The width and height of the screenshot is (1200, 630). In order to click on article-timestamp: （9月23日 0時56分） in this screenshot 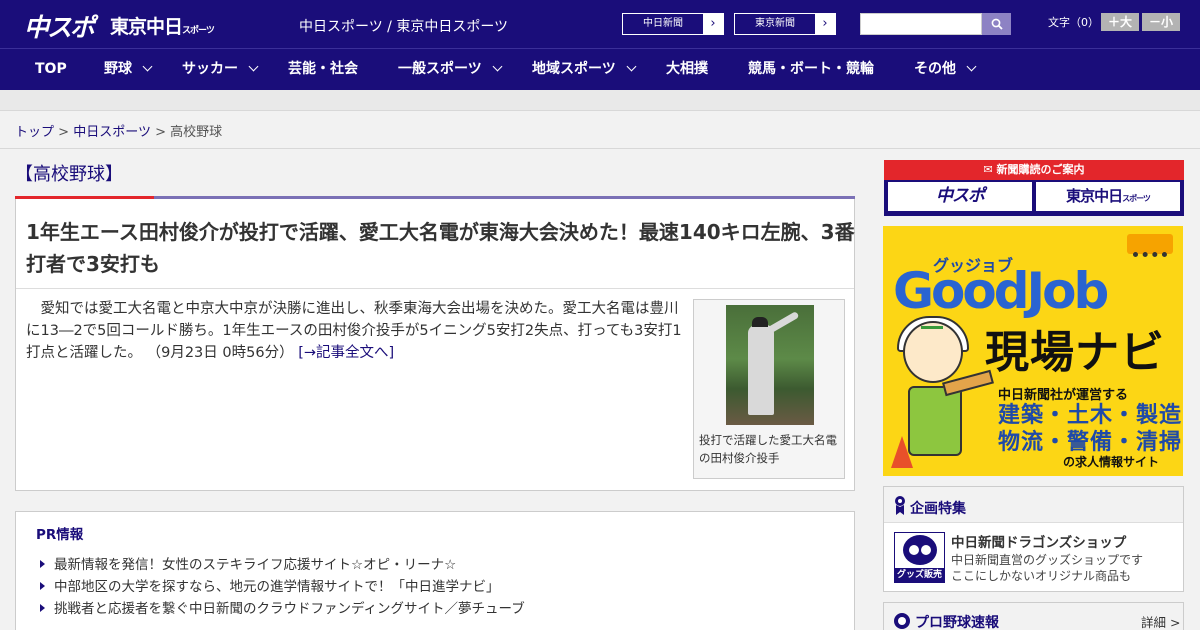, I will do `click(220, 353)`.